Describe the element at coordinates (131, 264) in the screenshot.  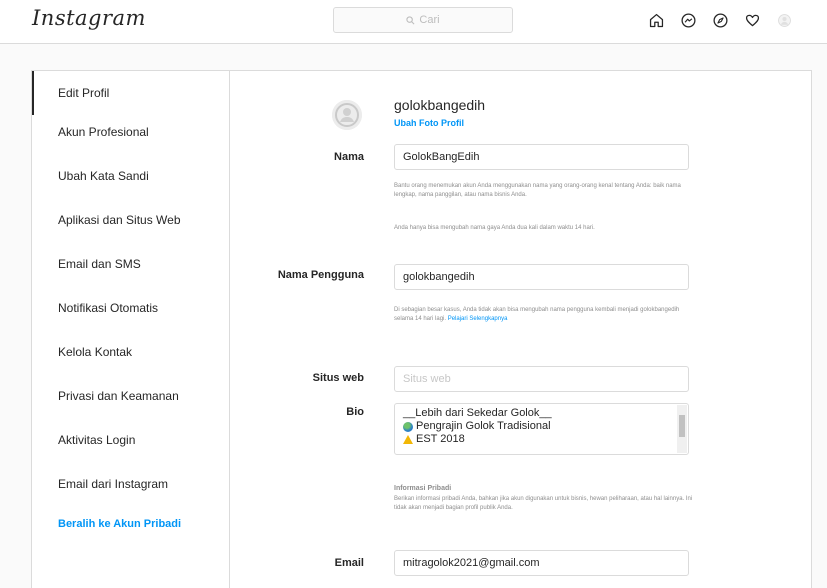
I see `sidebar-item-email-sms: Email dan SMS` at that location.